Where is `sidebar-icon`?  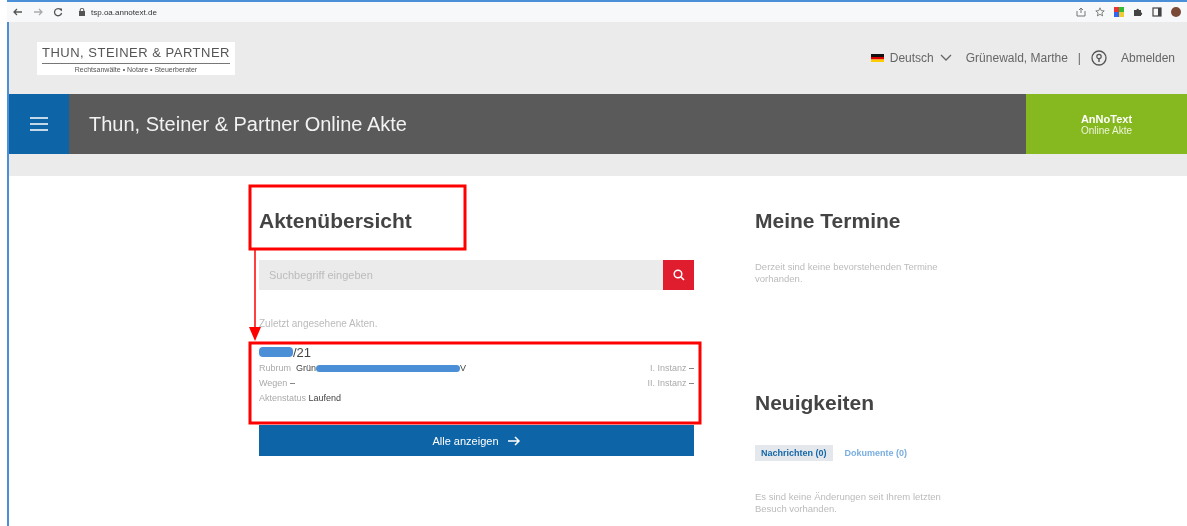 sidebar-icon is located at coordinates (1157, 12).